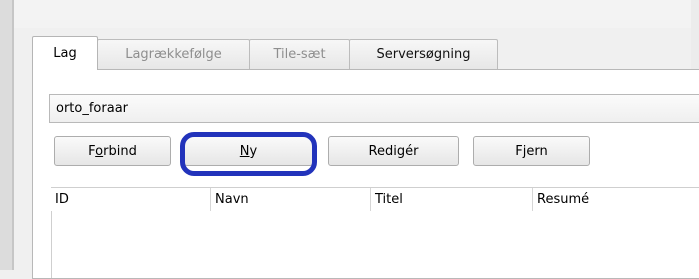  I want to click on connection-select: orto_foraar, so click(374, 108).